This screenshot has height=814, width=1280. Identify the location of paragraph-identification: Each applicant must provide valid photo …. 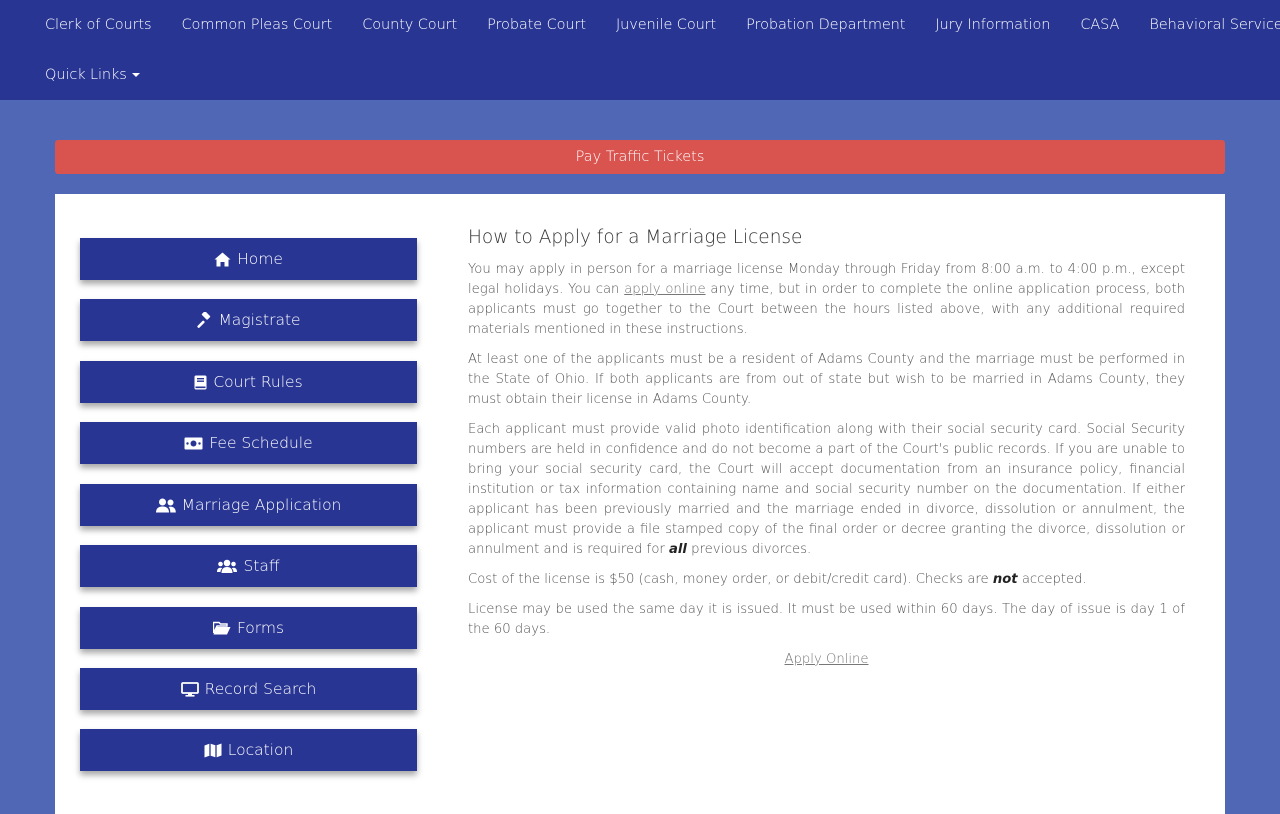
(826, 490).